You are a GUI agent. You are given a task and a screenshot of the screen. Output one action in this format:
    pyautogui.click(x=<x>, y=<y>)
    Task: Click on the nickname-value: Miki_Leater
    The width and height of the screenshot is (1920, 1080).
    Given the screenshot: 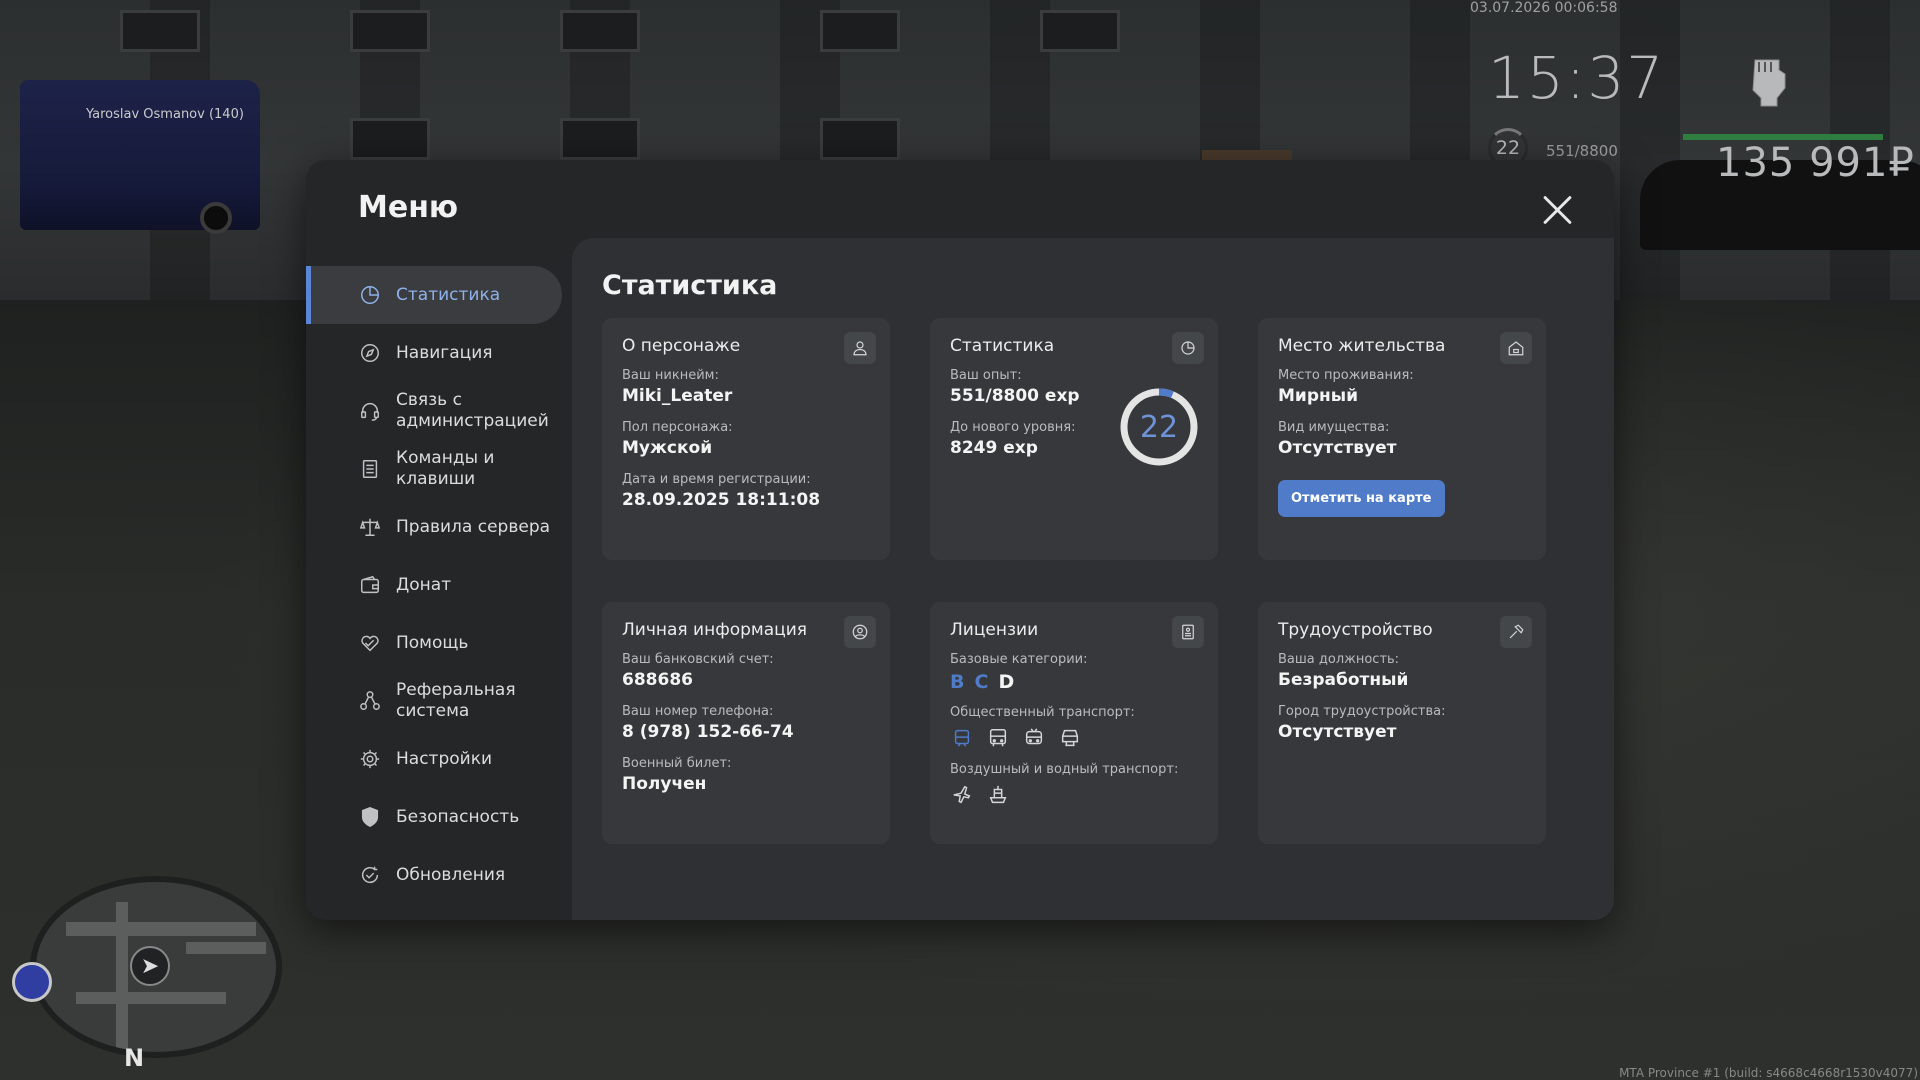 What is the action you would take?
    pyautogui.click(x=677, y=396)
    